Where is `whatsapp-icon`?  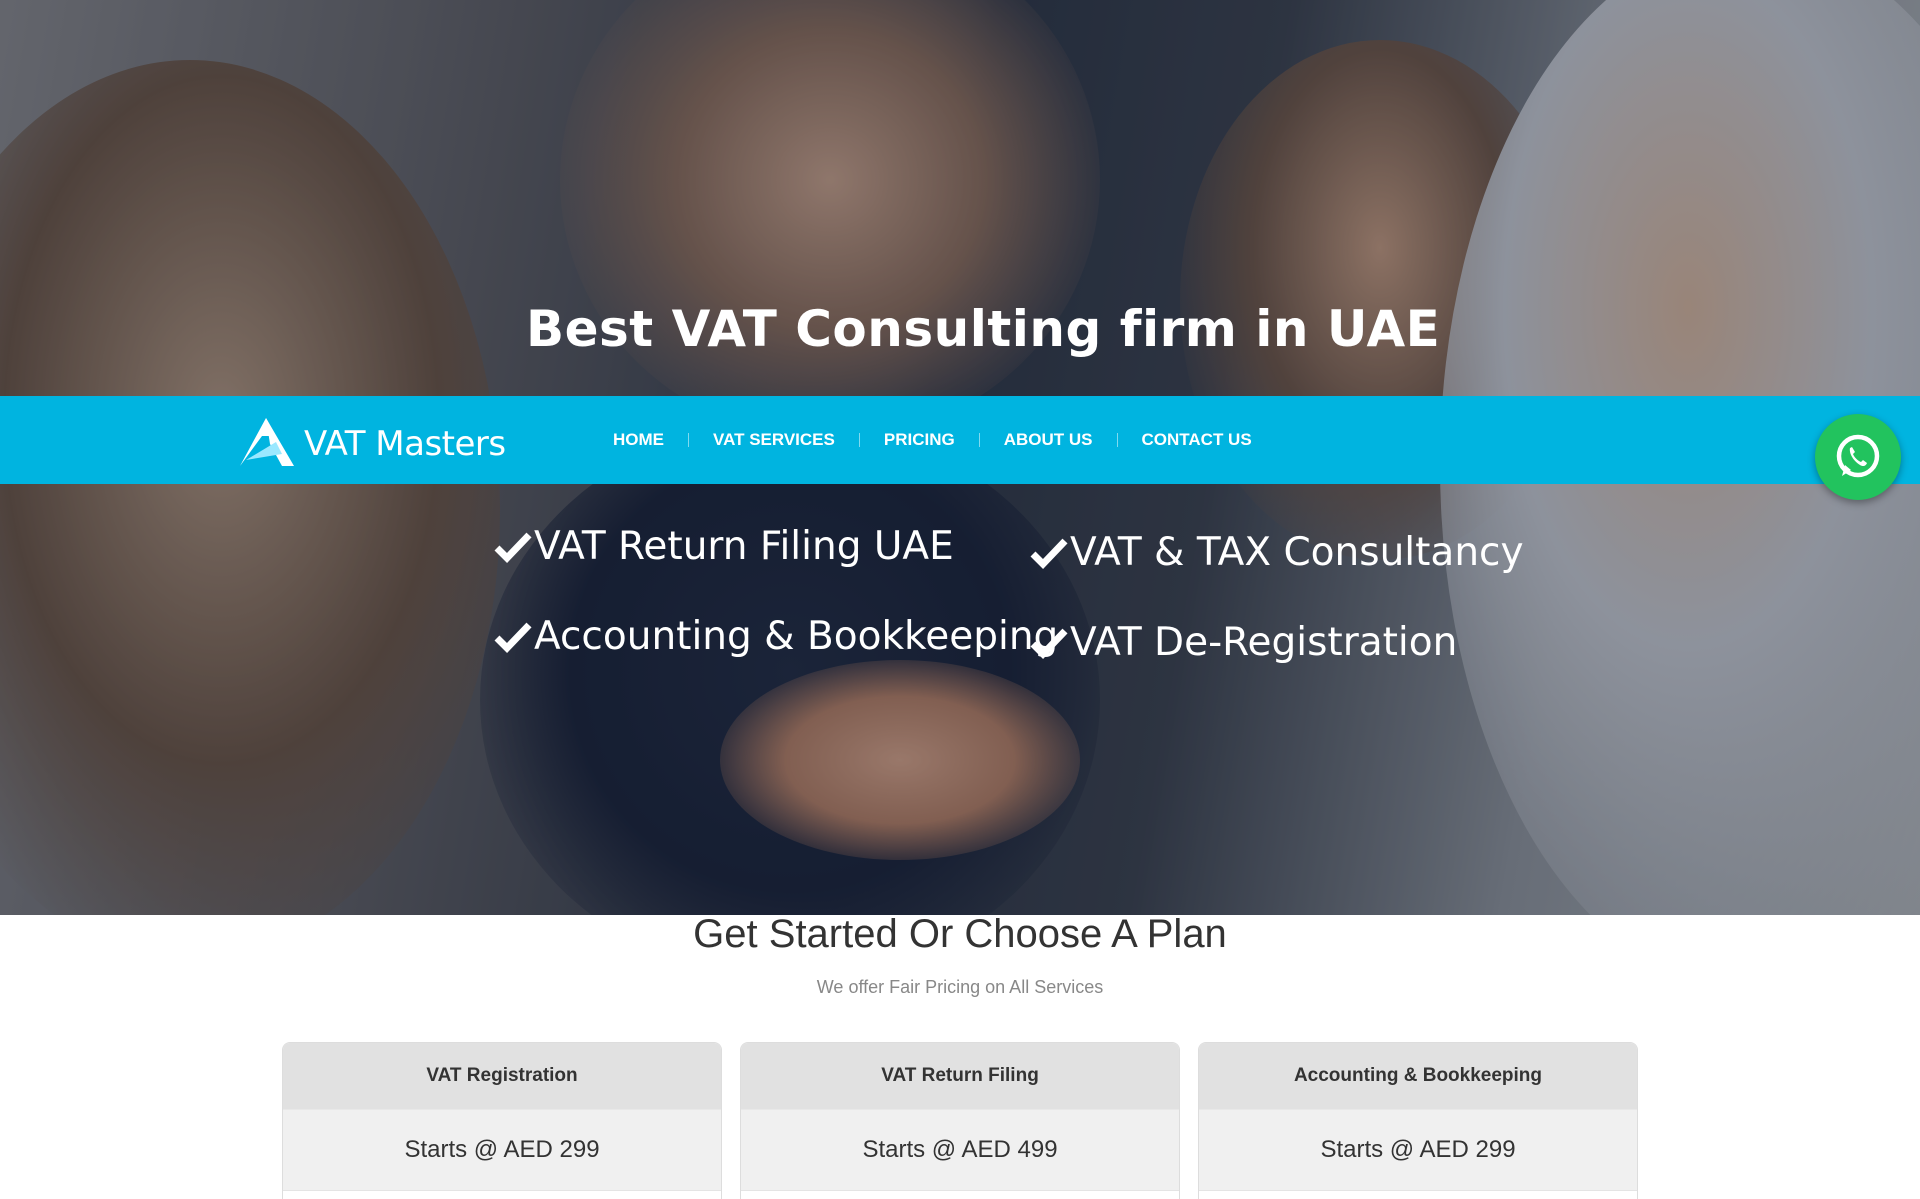
whatsapp-icon is located at coordinates (1858, 456).